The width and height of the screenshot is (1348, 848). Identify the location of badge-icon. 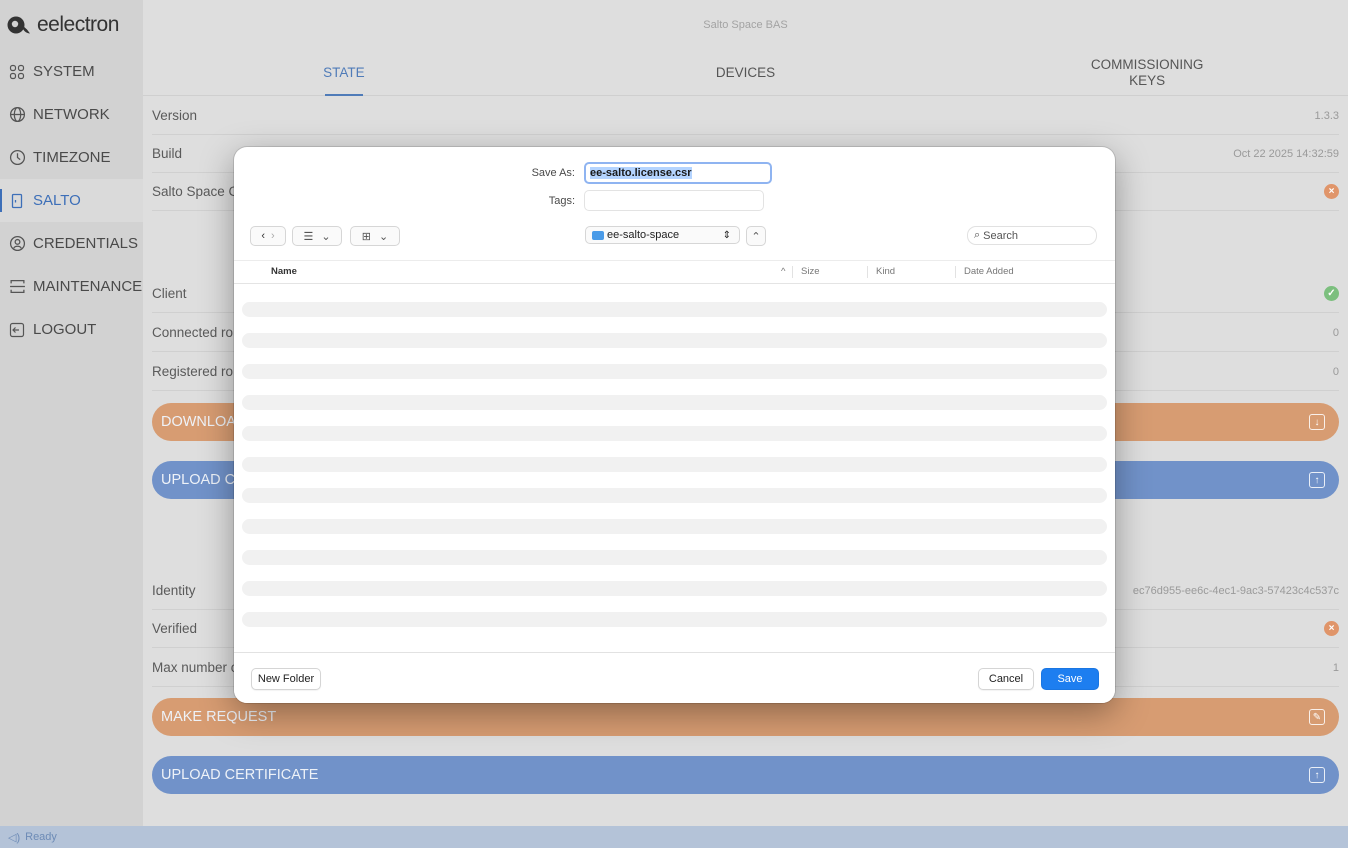
(17, 244).